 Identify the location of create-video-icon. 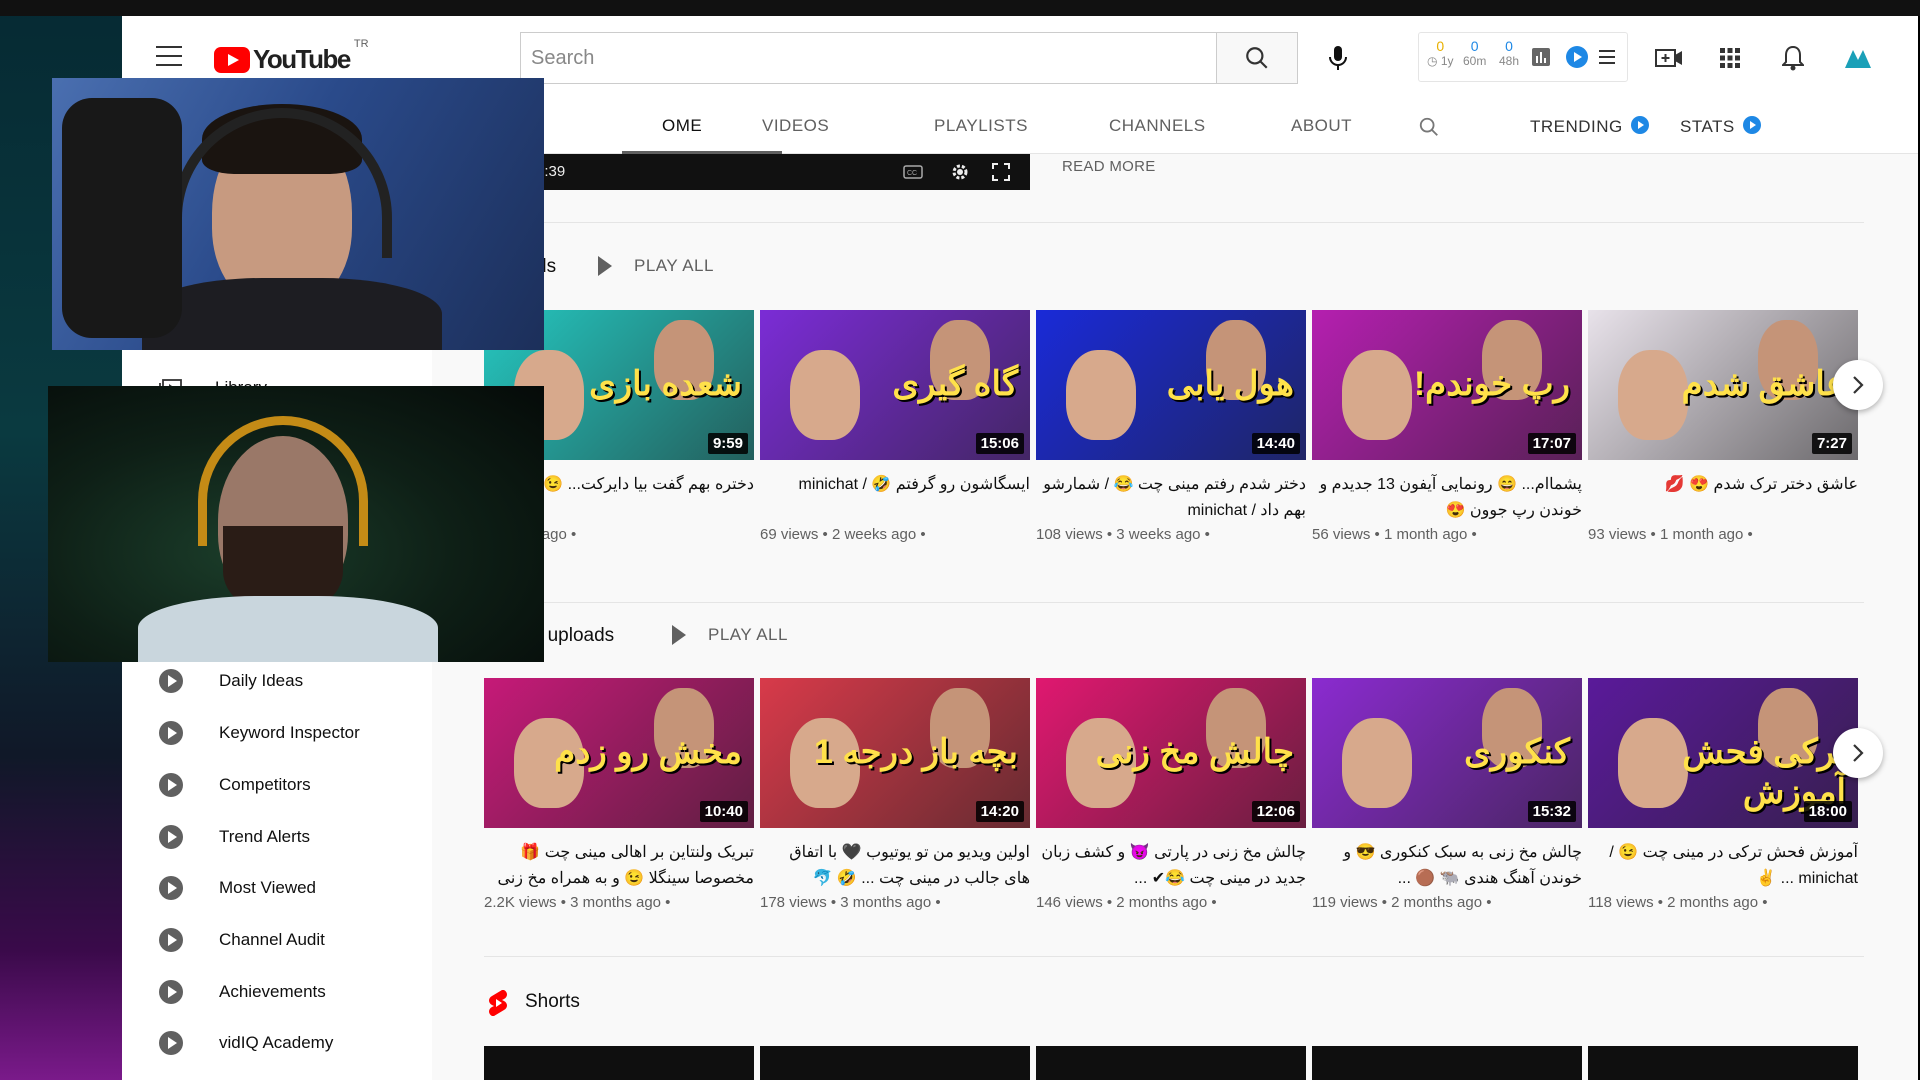
(1669, 58).